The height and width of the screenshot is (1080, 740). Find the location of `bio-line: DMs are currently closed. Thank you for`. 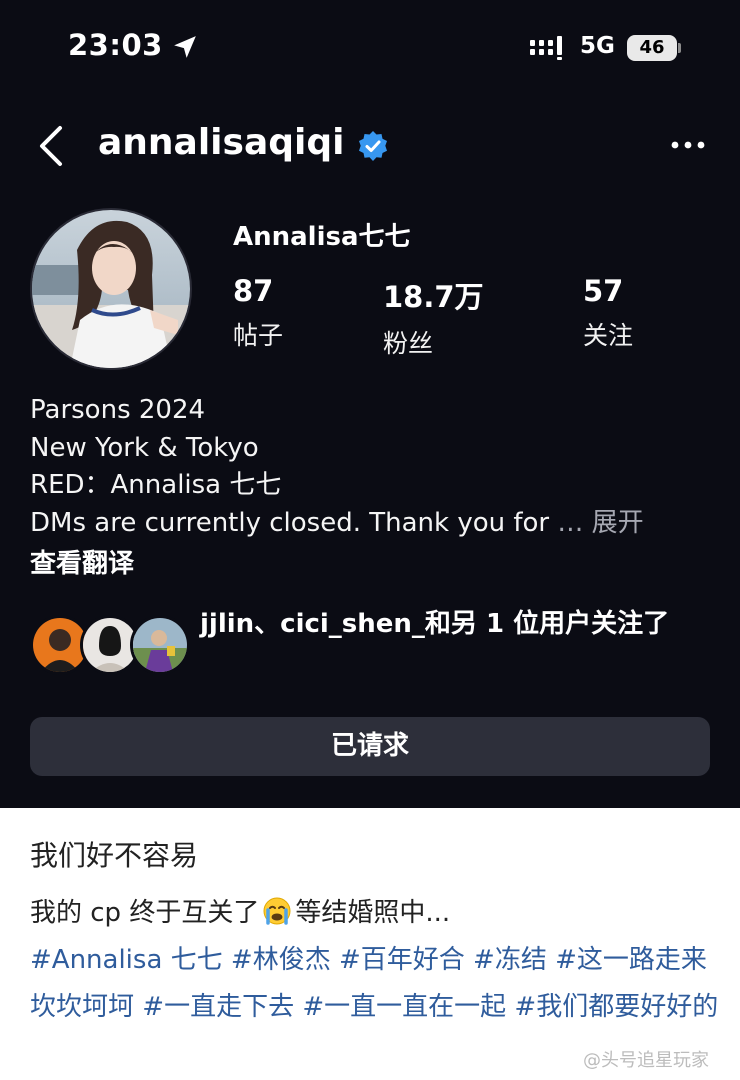

bio-line: DMs are currently closed. Thank you for is located at coordinates (290, 522).